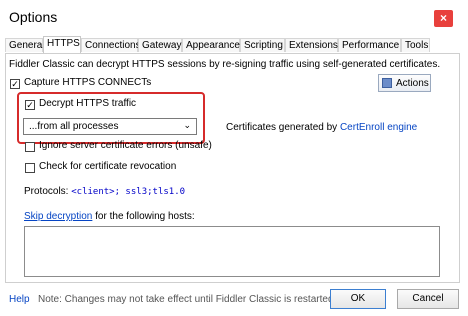  I want to click on process-filter-select: ...from all processes ⌄, so click(110, 126).